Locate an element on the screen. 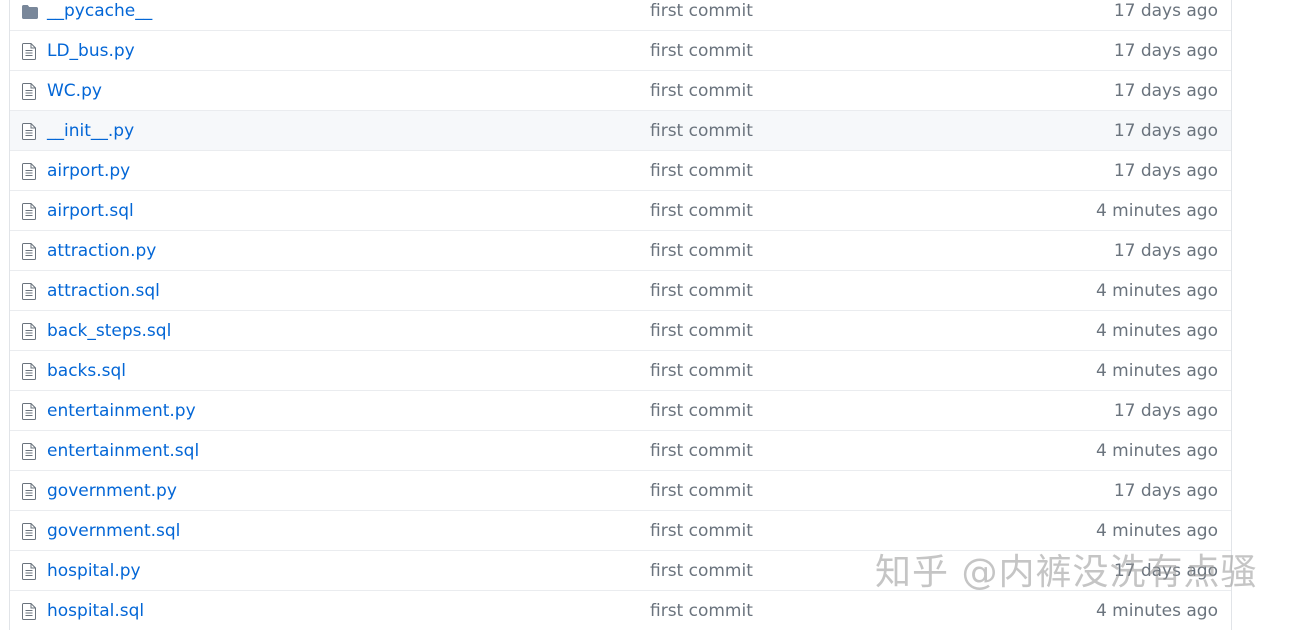 This screenshot has width=1302, height=630. file-name-link: WC.py is located at coordinates (74, 91).